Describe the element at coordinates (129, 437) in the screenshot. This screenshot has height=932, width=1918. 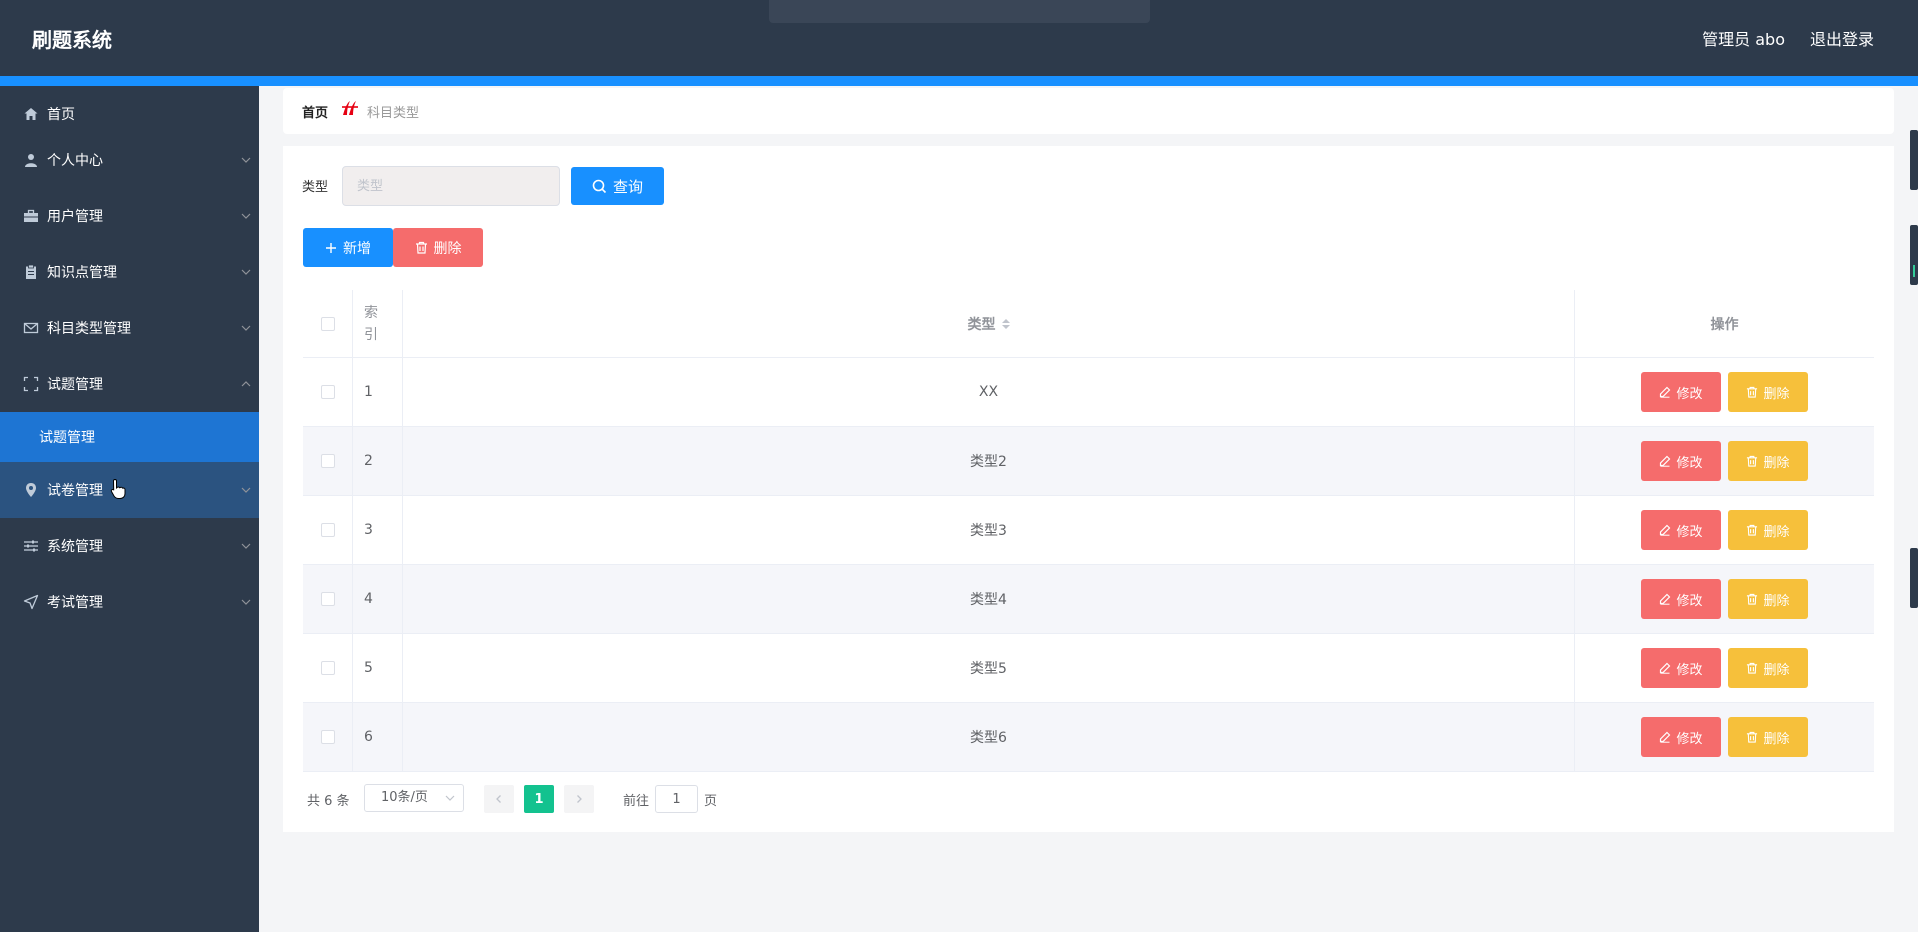
I see `sidebar-subitem-question-management: 试题管理` at that location.